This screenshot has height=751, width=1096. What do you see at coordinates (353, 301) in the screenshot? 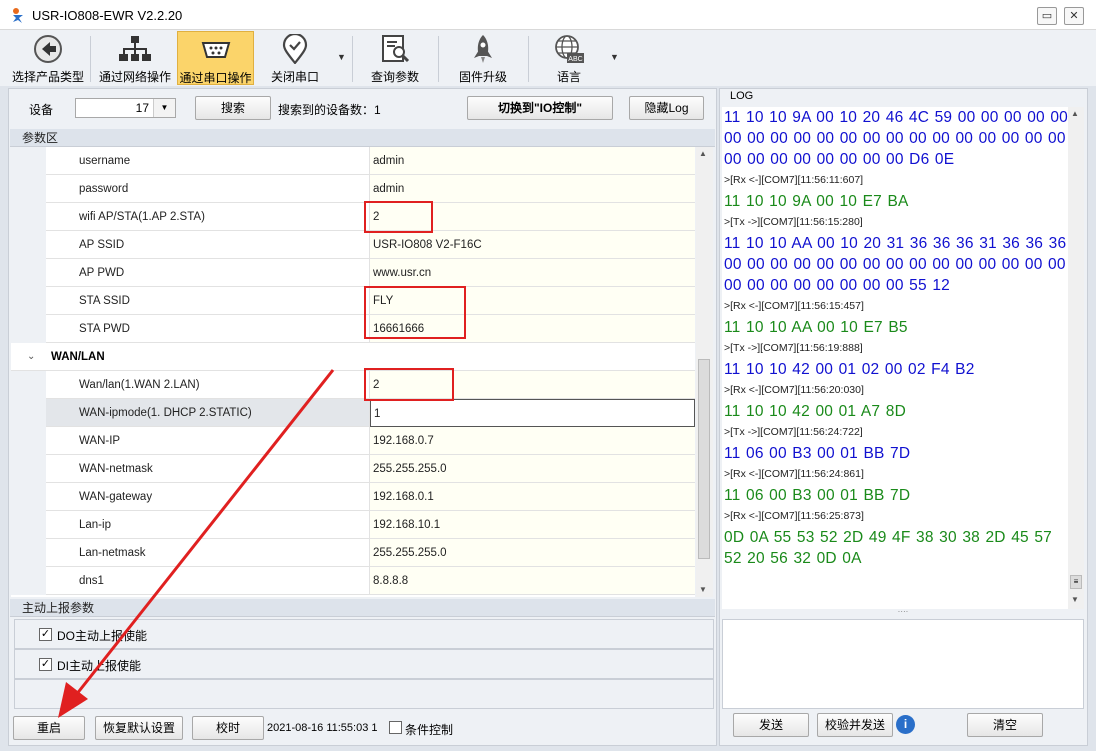
I see `param-row: STA SSID FLY` at bounding box center [353, 301].